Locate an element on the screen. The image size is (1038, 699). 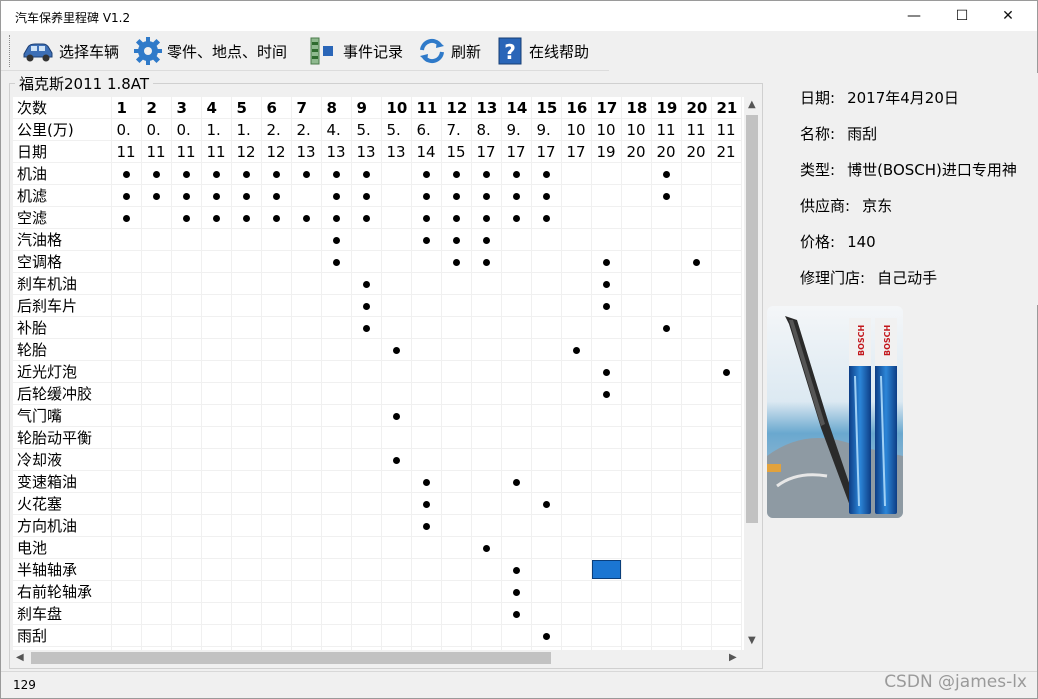
scroll-left-icon: ◀ is located at coordinates (20, 657).